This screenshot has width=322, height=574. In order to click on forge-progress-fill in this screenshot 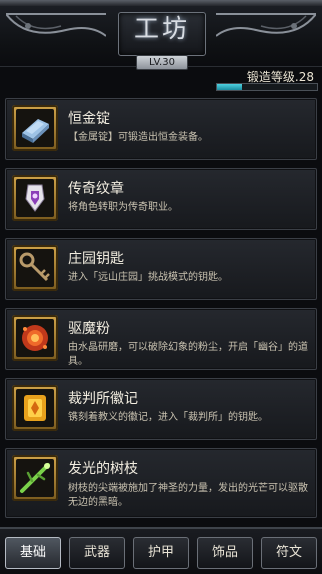, I will do `click(229, 87)`.